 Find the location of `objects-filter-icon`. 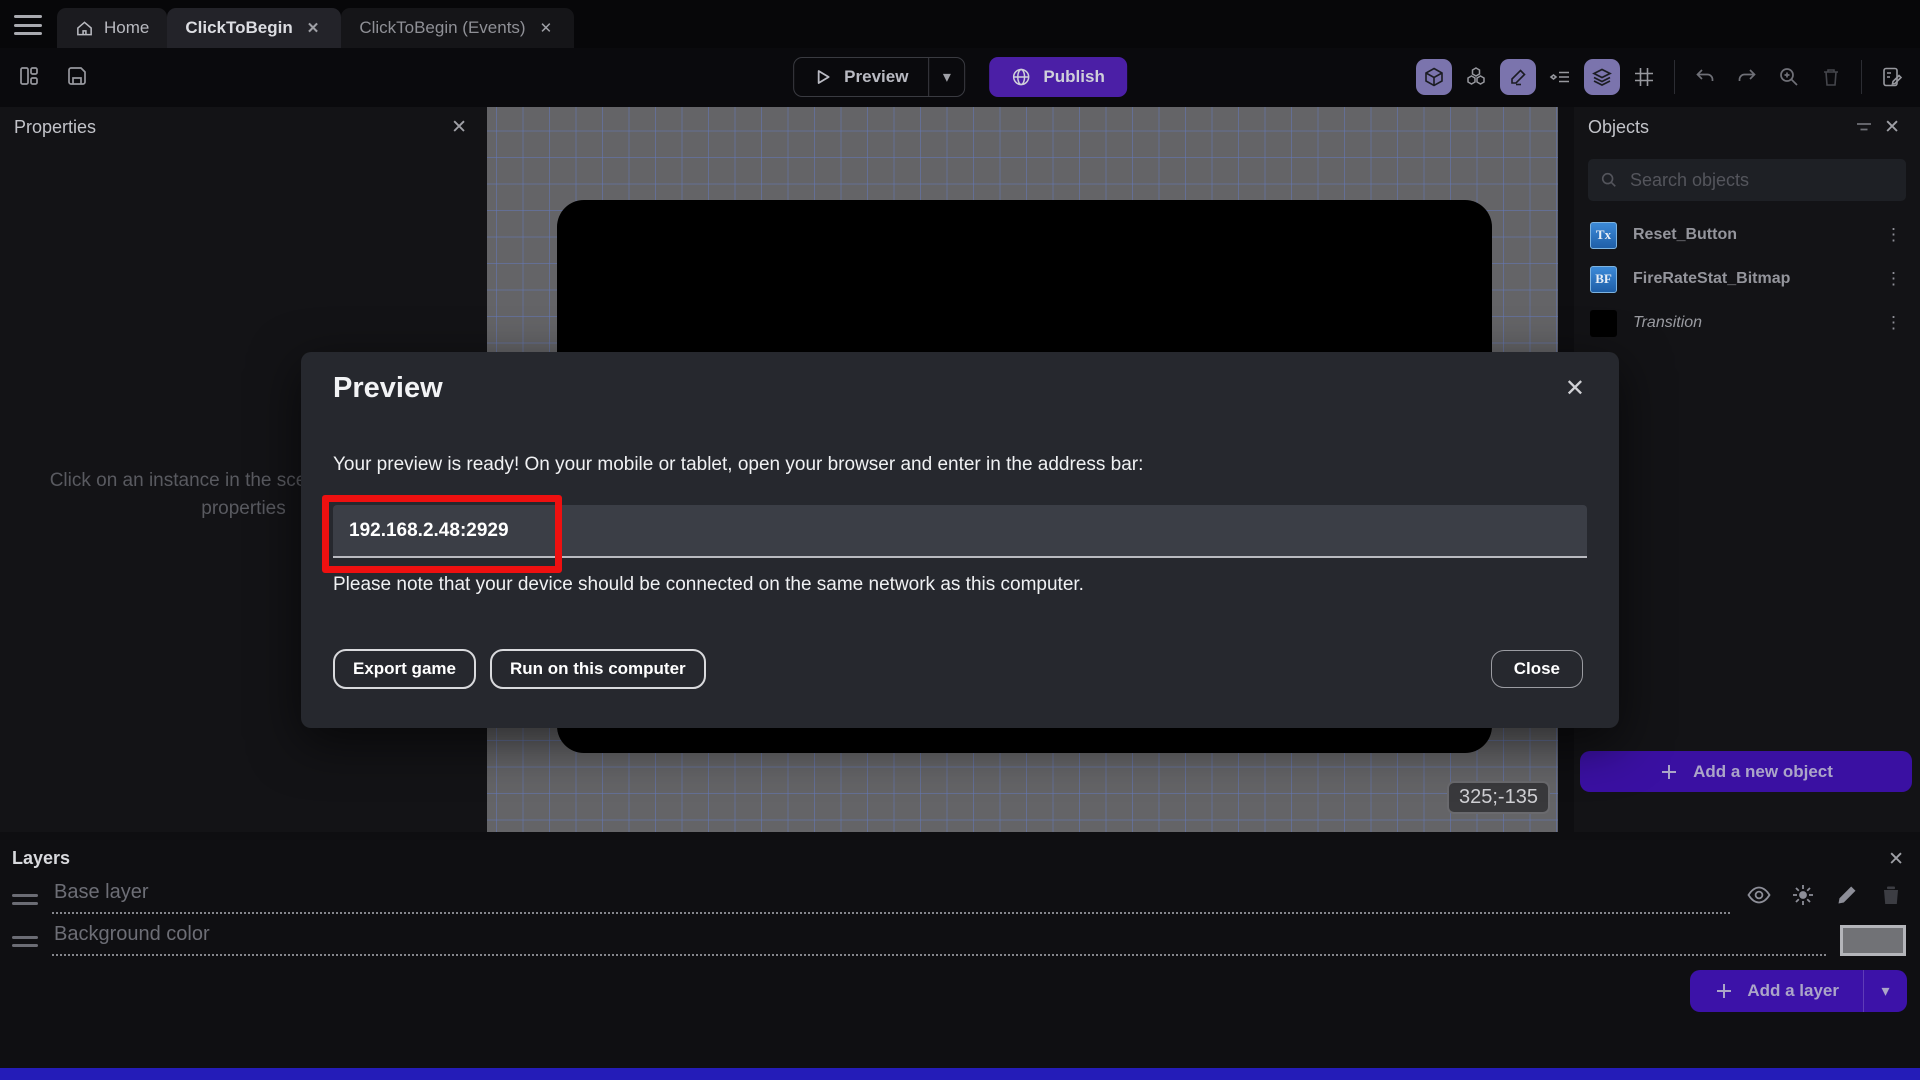

objects-filter-icon is located at coordinates (1864, 127).